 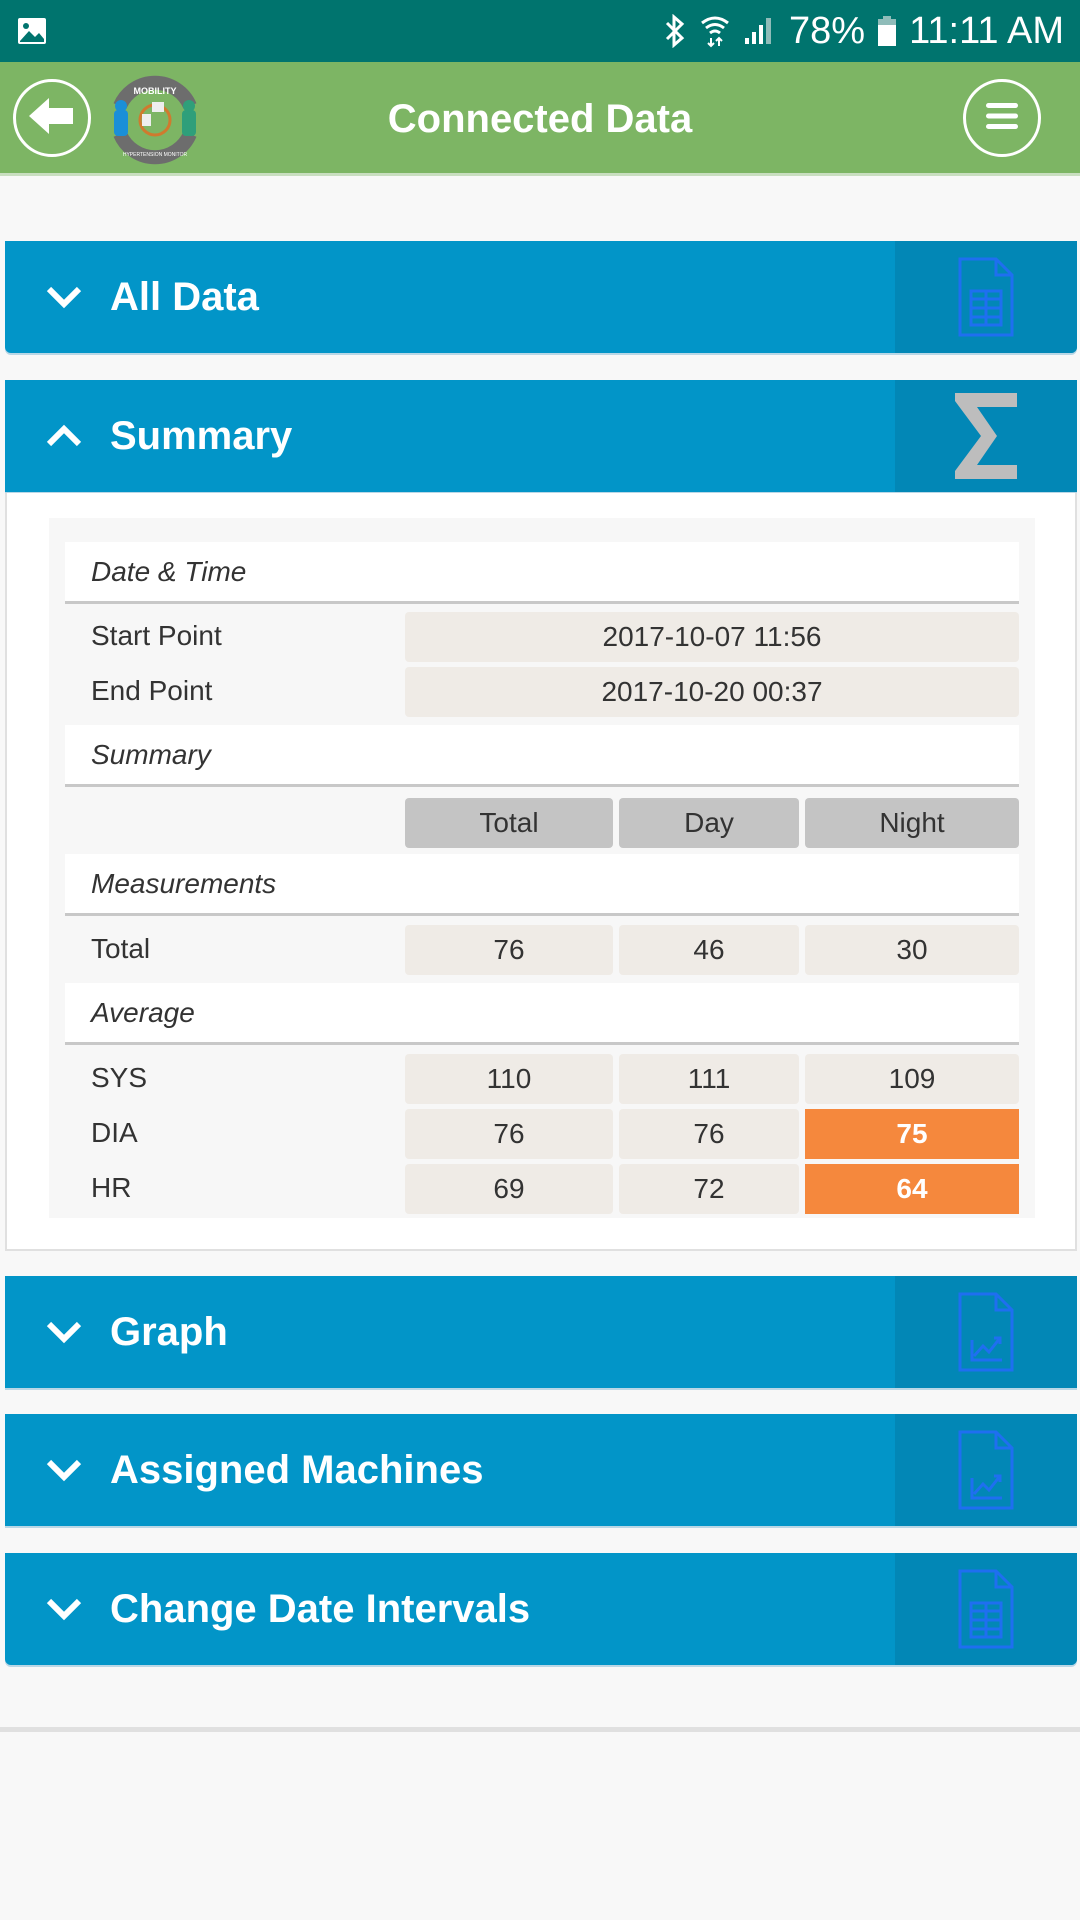 What do you see at coordinates (156, 635) in the screenshot?
I see `start-point-label: Start Point` at bounding box center [156, 635].